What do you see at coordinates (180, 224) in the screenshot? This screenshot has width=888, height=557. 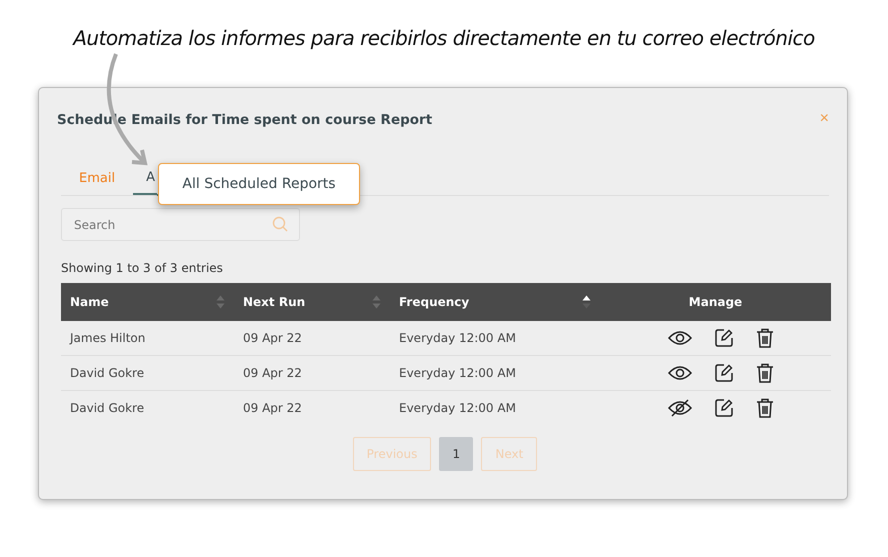 I see `search-field: Search` at bounding box center [180, 224].